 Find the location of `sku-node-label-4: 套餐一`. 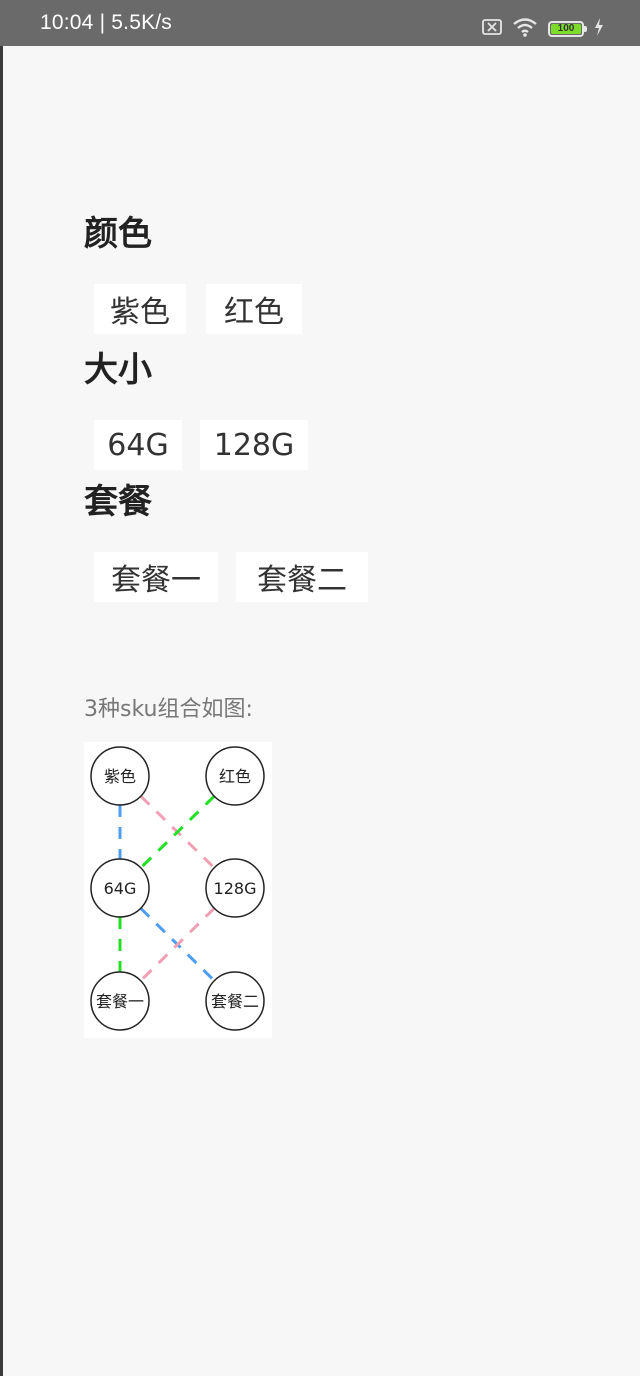

sku-node-label-4: 套餐一 is located at coordinates (120, 1001).